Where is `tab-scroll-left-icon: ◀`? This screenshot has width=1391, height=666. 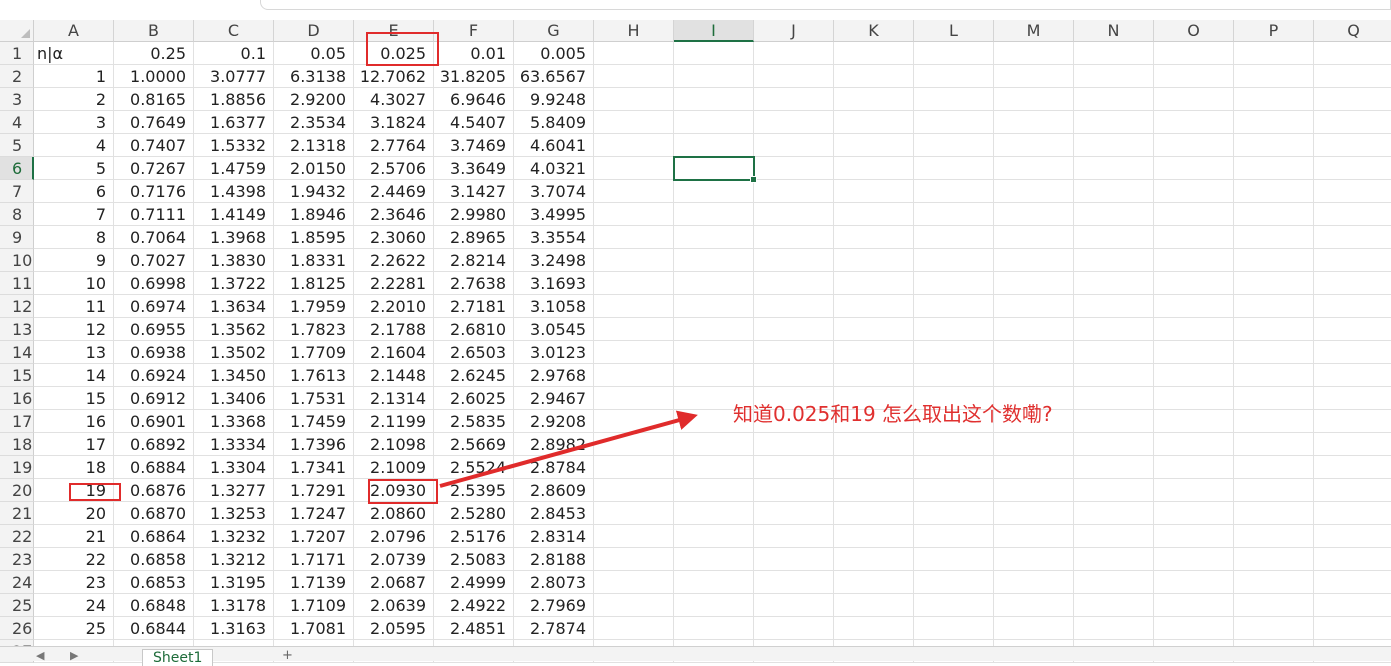 tab-scroll-left-icon: ◀ is located at coordinates (40, 655).